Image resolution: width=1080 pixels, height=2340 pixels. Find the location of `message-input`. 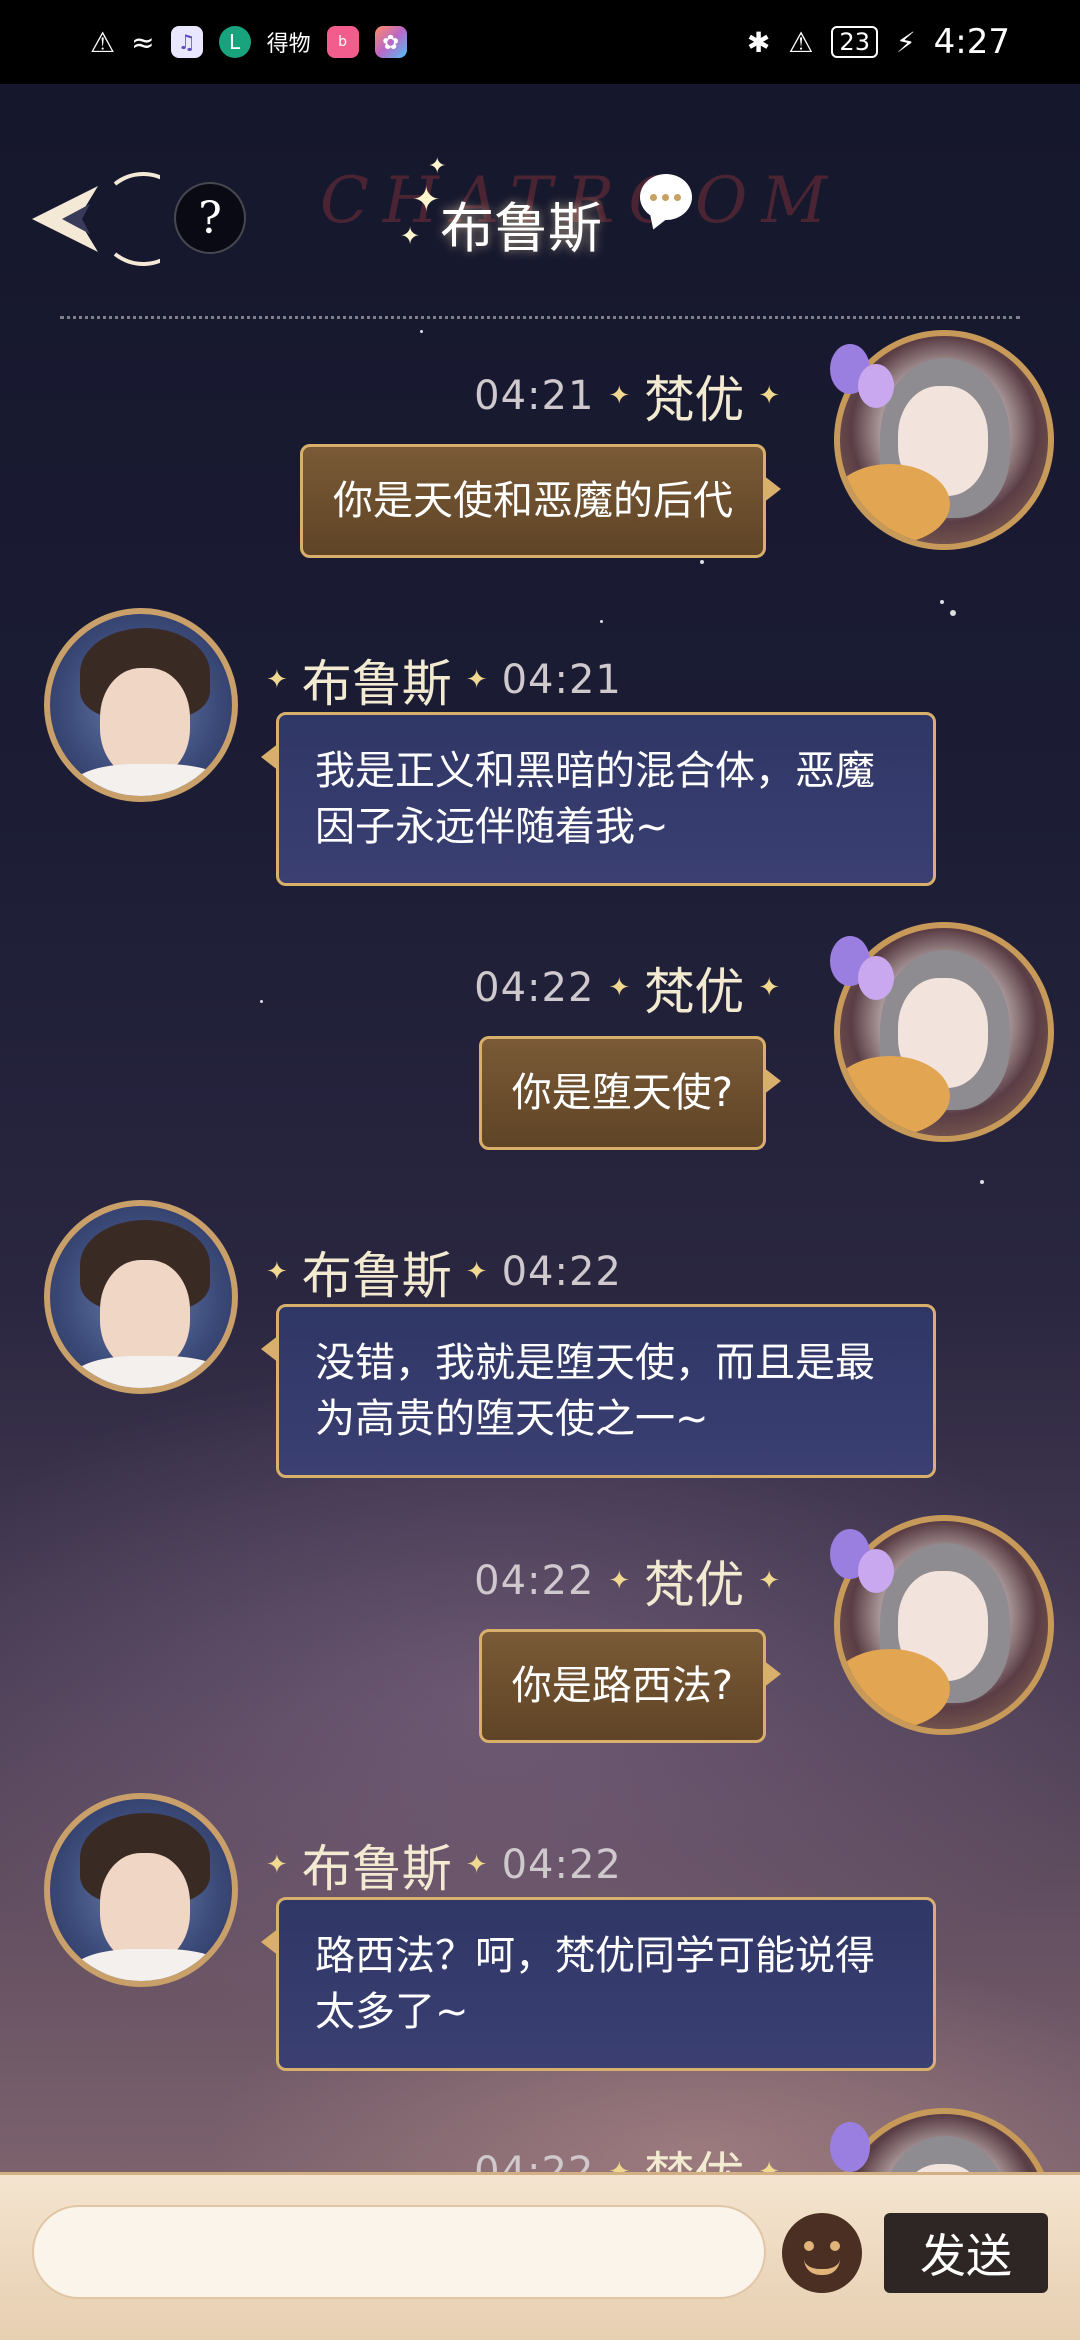

message-input is located at coordinates (399, 2252).